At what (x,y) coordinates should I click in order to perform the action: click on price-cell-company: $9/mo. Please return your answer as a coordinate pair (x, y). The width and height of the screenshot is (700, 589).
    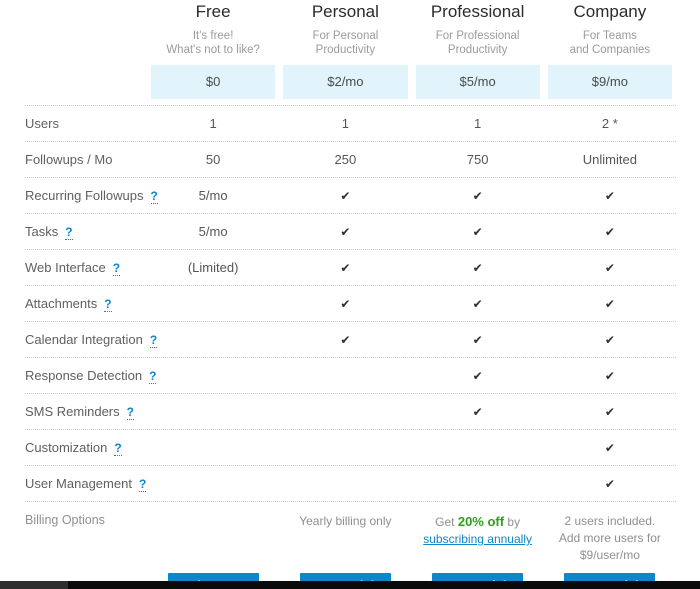
    Looking at the image, I should click on (610, 82).